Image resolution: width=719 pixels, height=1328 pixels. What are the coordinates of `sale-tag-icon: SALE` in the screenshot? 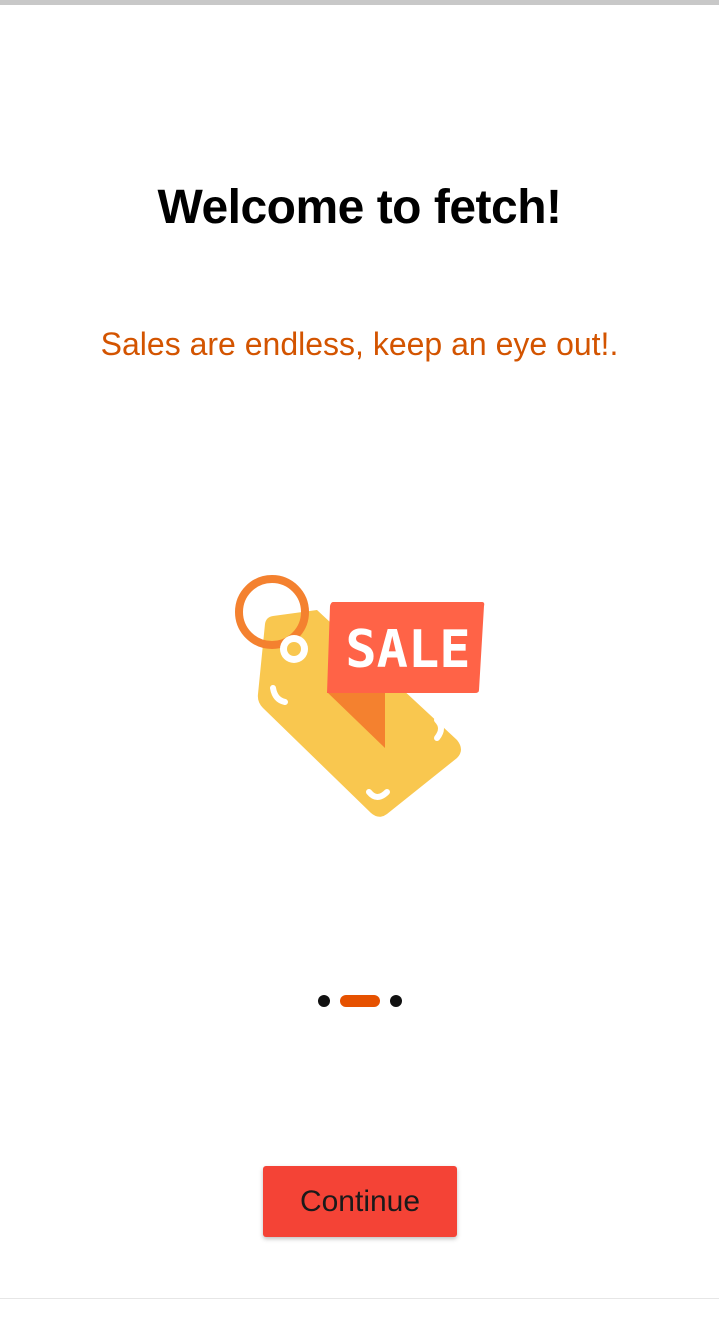 It's located at (360, 696).